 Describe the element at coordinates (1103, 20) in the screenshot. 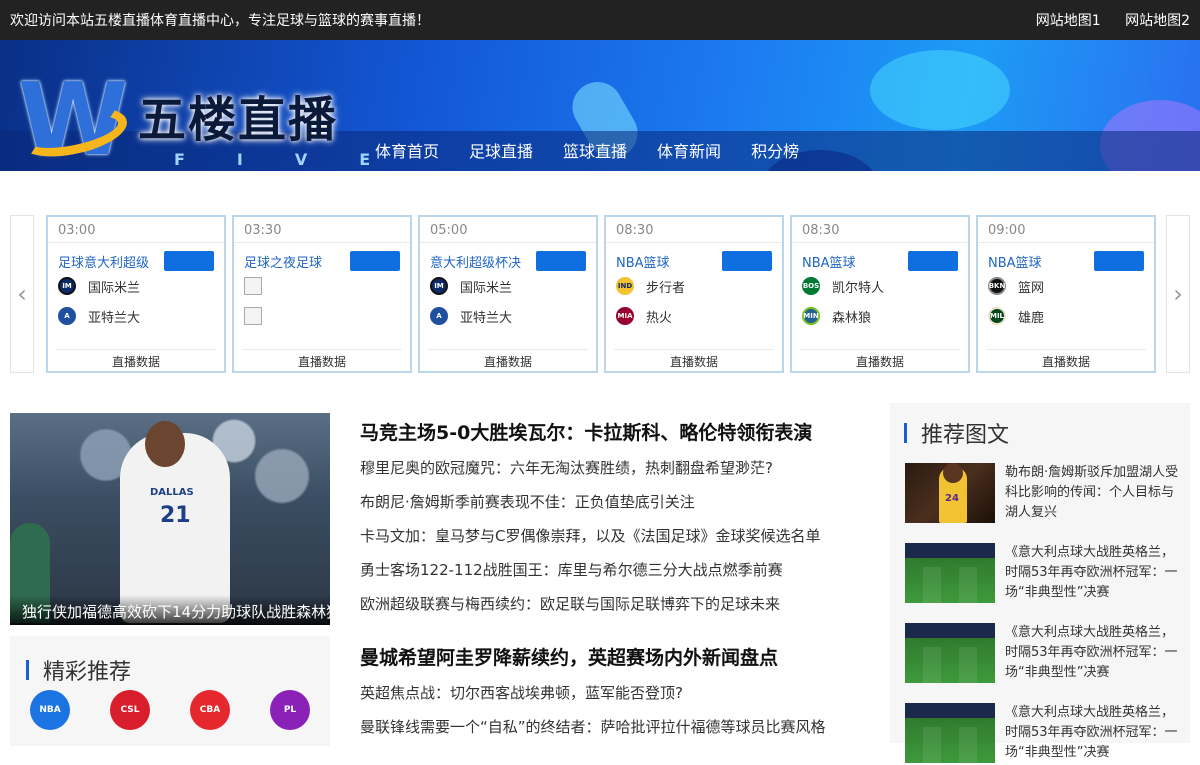

I see `topbar-links: 网站地图1 网站地图2` at that location.